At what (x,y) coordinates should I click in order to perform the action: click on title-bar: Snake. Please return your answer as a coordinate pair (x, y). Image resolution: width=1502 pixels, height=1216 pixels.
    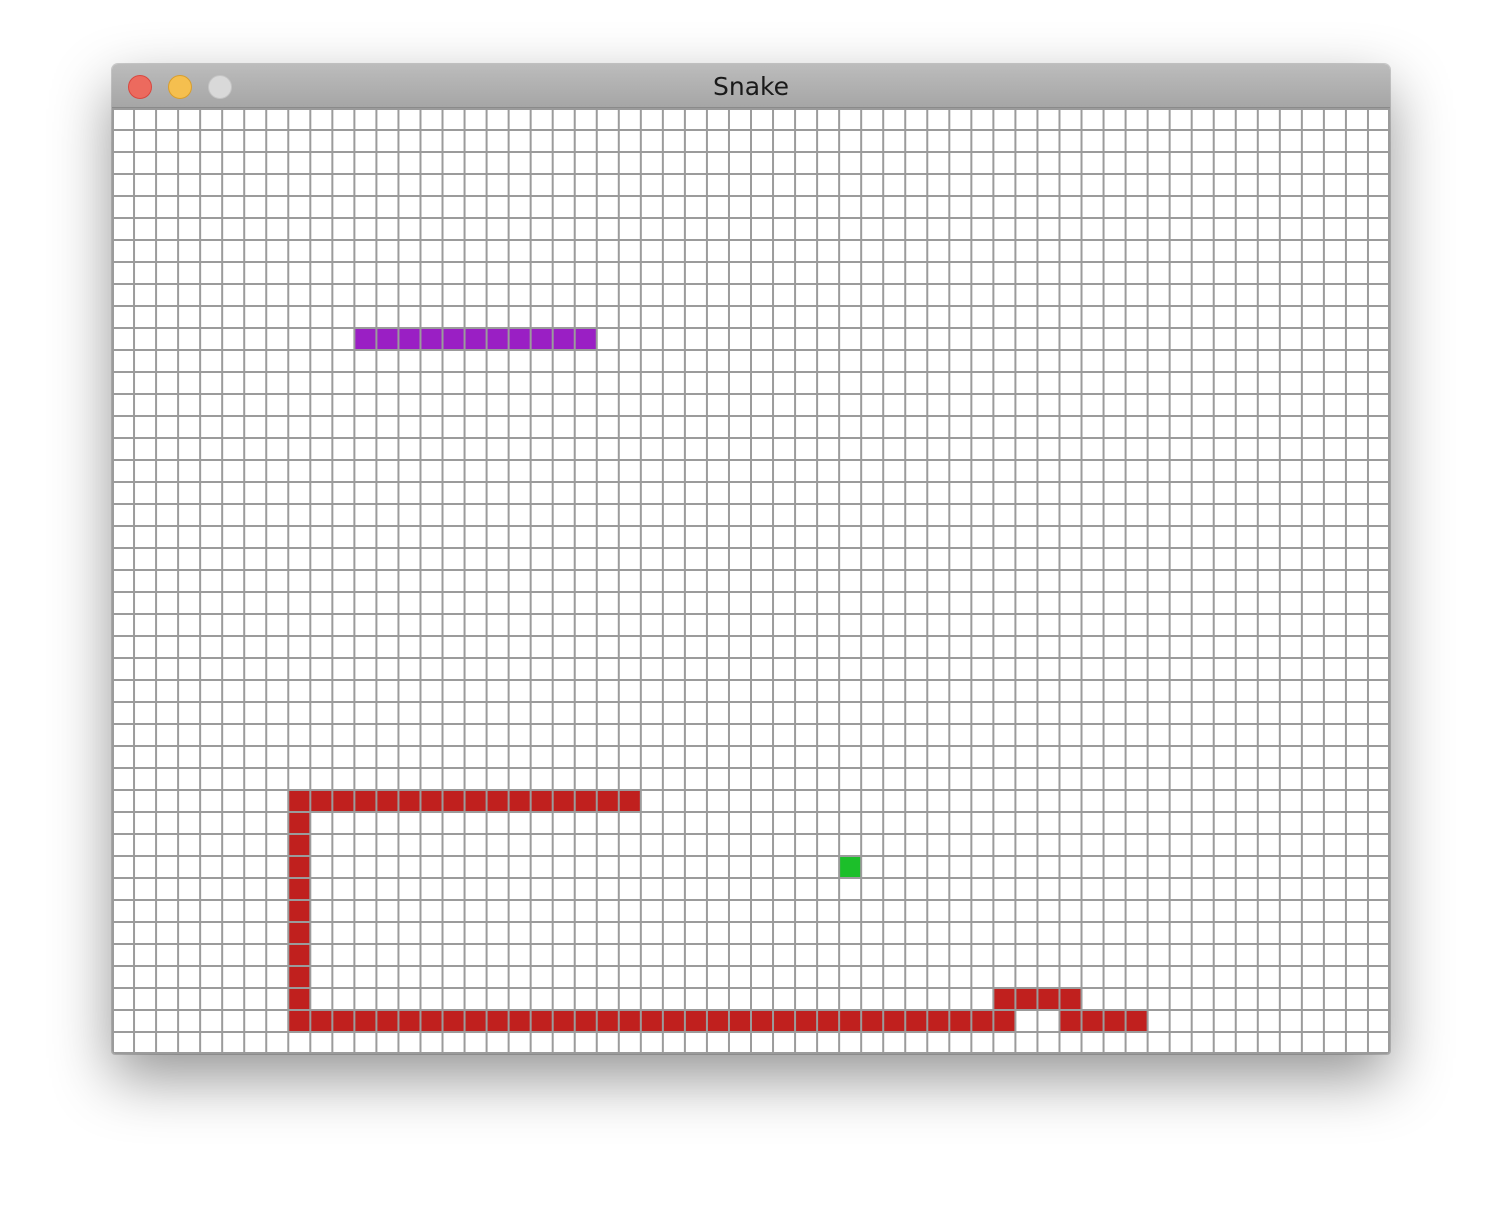
    Looking at the image, I should click on (751, 86).